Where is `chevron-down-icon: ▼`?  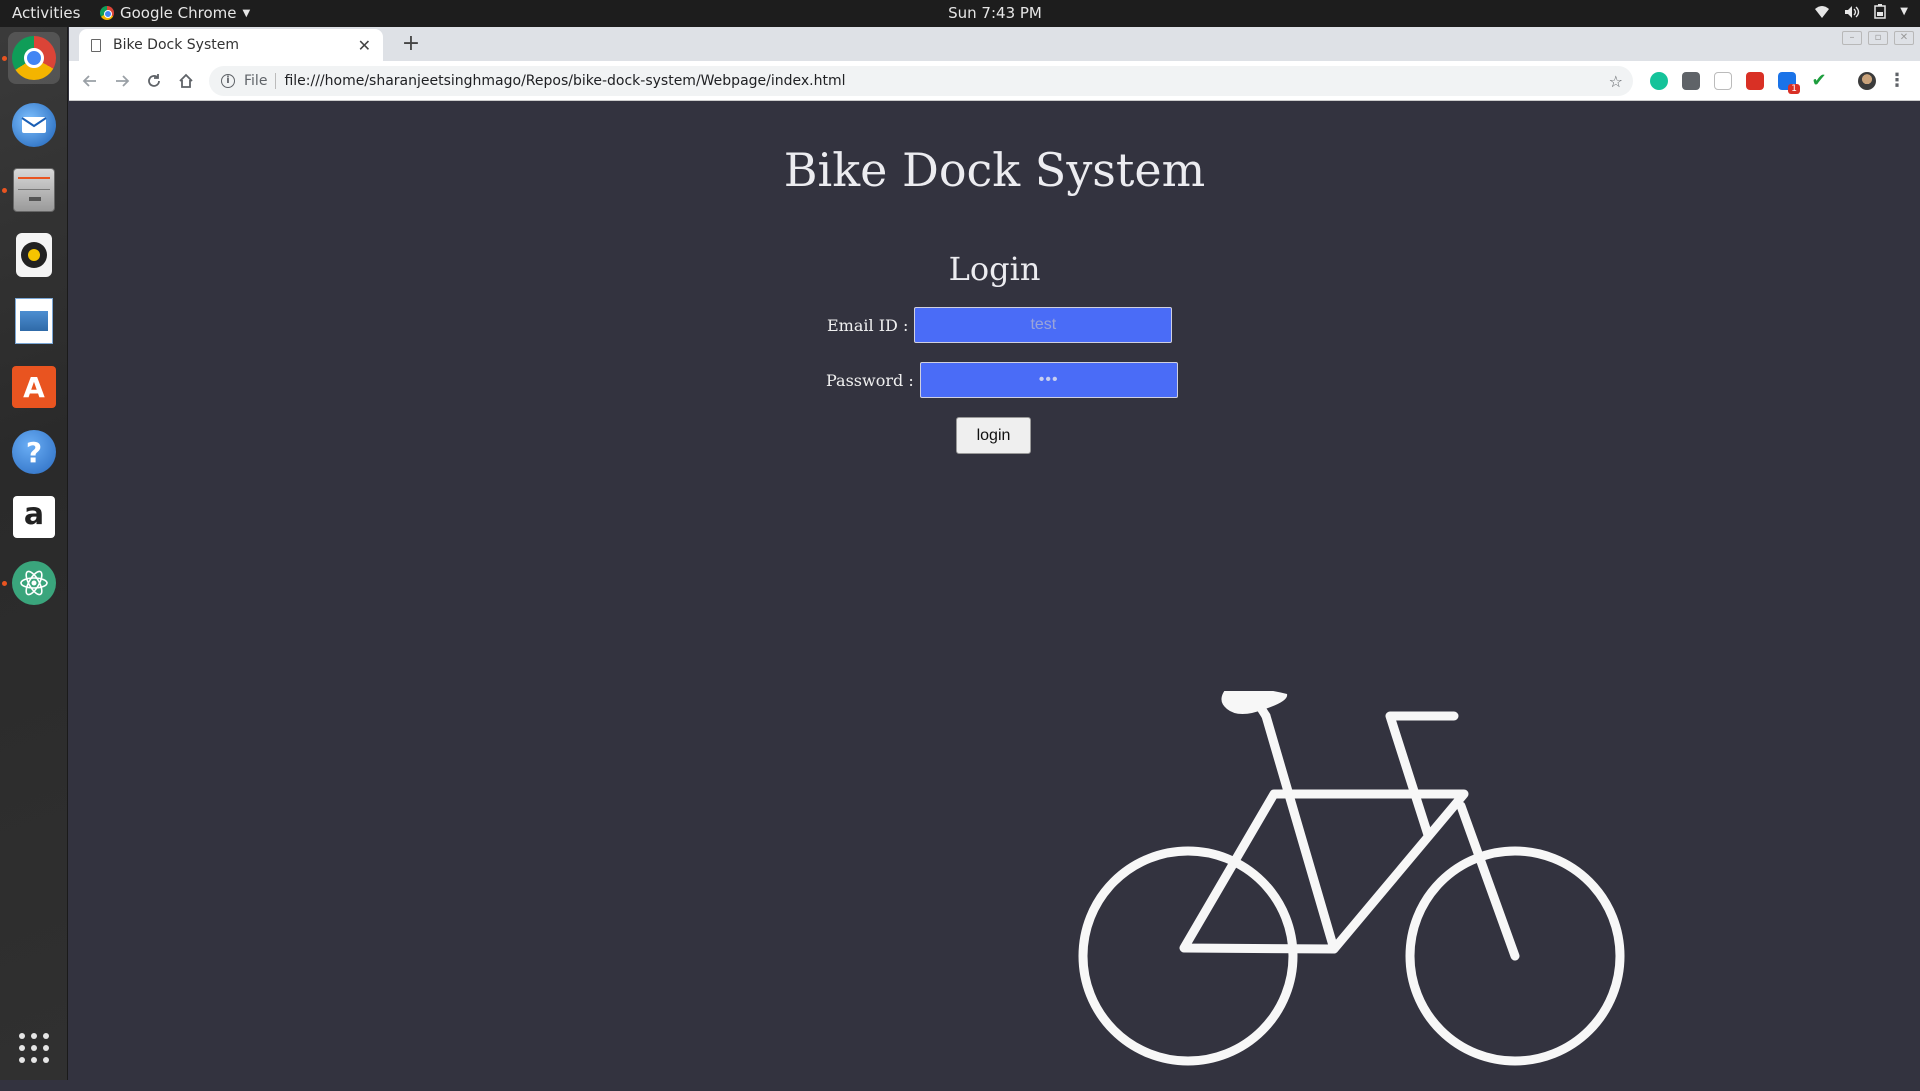 chevron-down-icon: ▼ is located at coordinates (1904, 11).